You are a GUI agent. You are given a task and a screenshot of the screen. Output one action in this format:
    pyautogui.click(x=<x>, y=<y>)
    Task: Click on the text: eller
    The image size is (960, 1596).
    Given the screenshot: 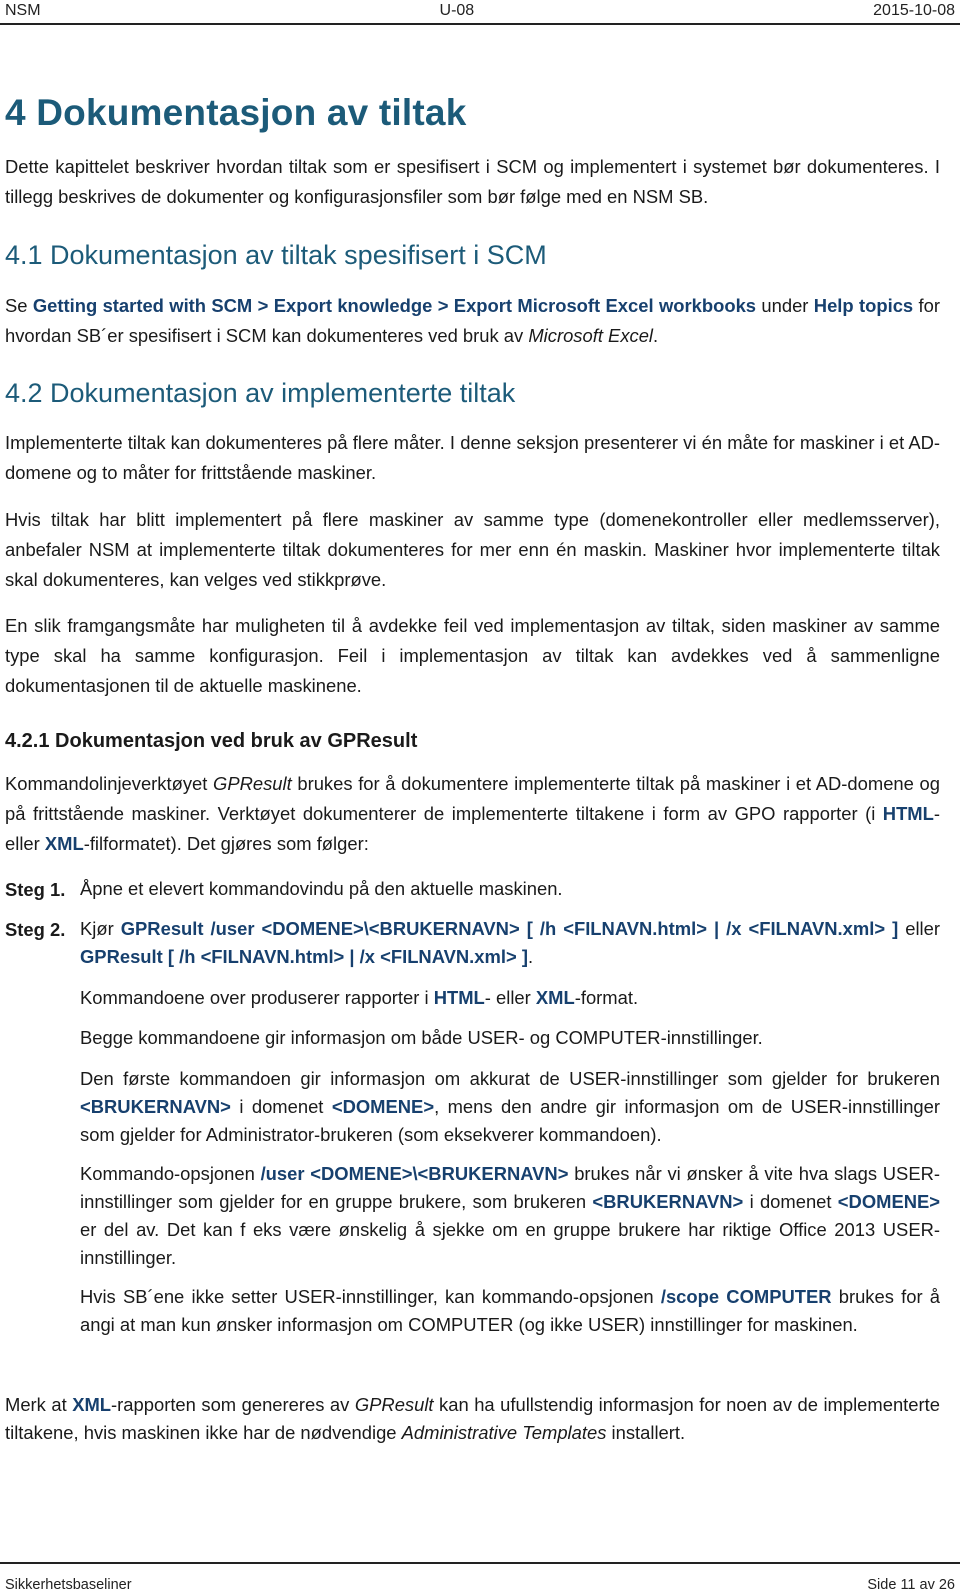 What is the action you would take?
    pyautogui.click(x=919, y=928)
    